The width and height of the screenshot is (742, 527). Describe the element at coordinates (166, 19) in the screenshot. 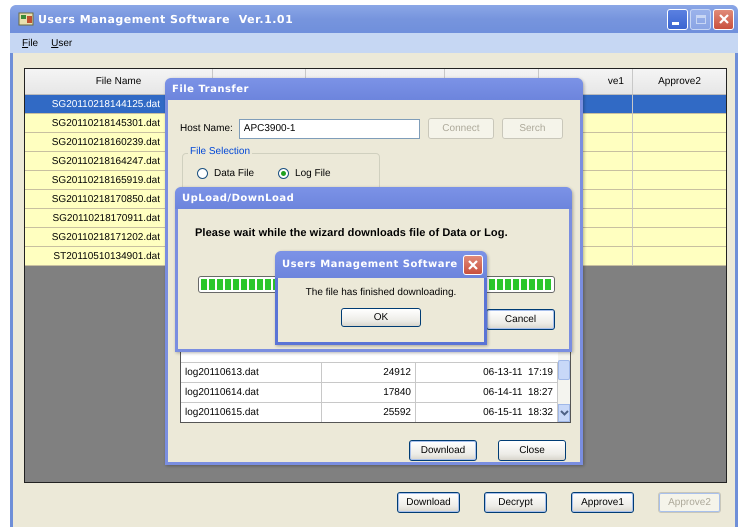

I see `window-title: Users Management Software Ver.1.01` at that location.